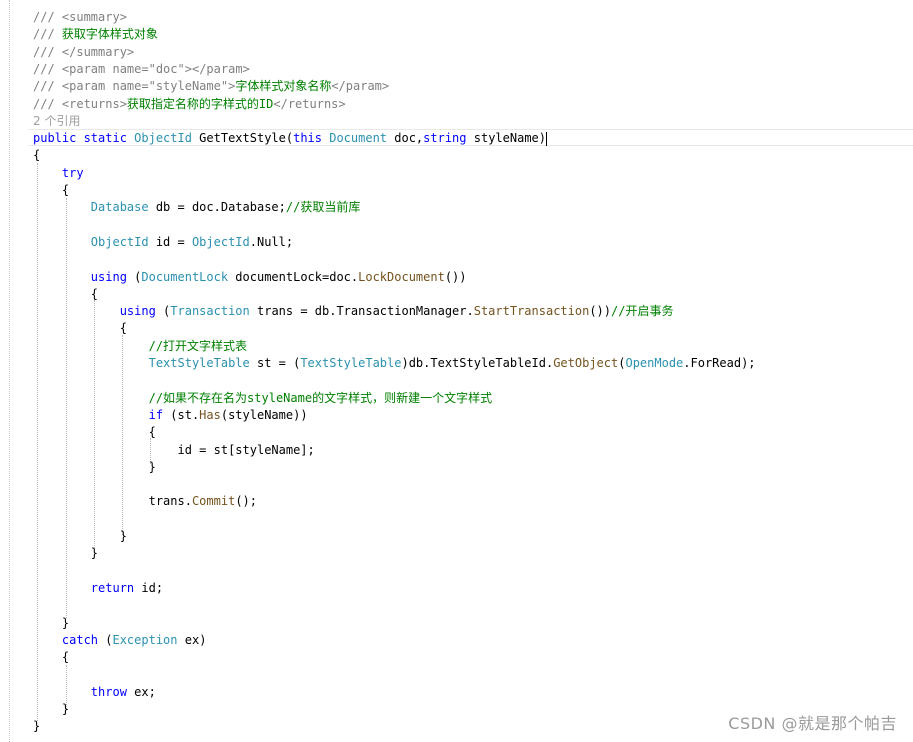  What do you see at coordinates (47, 34) in the screenshot?
I see `code-token: ///` at bounding box center [47, 34].